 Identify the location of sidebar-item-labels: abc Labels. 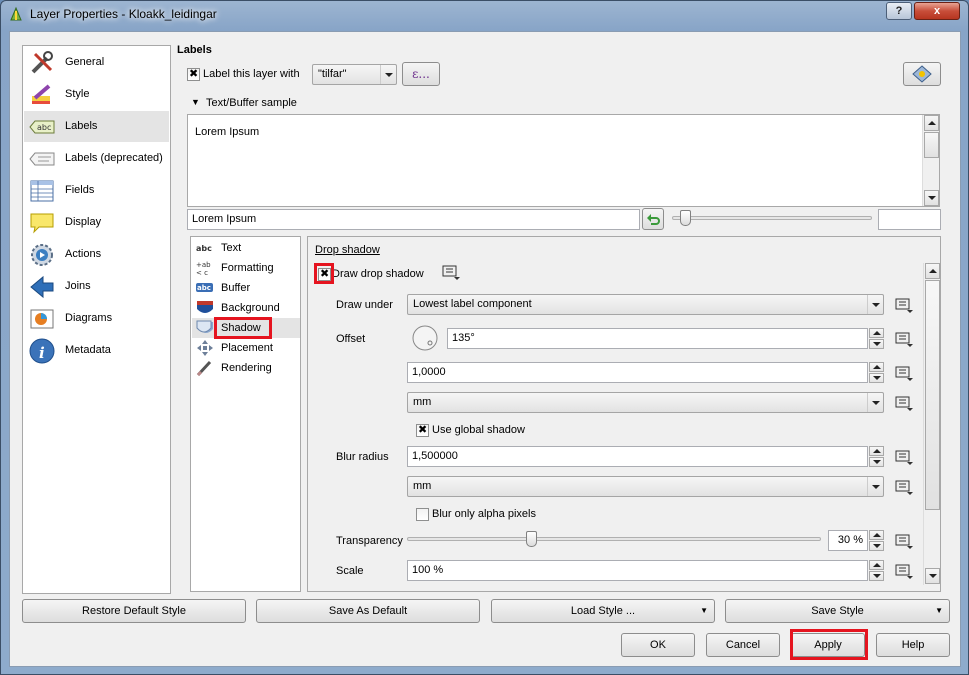
(96, 126).